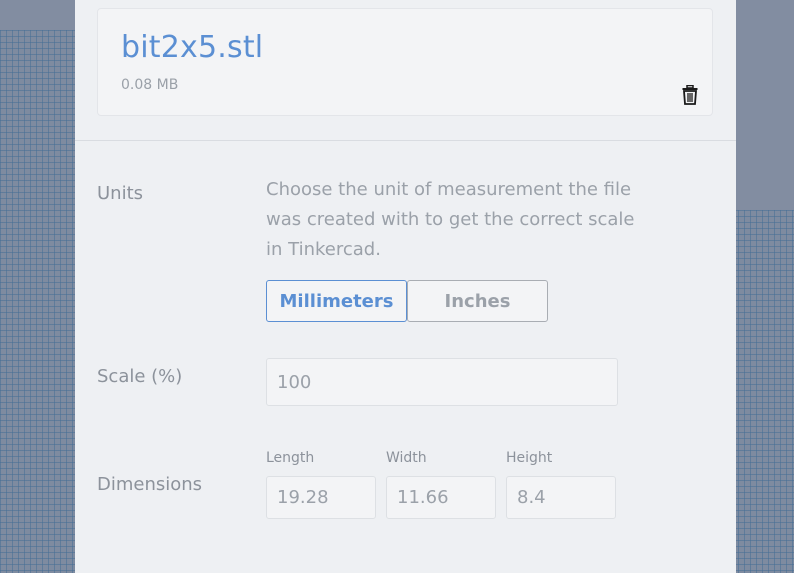 The height and width of the screenshot is (573, 794). What do you see at coordinates (690, 94) in the screenshot?
I see `trash-icon` at bounding box center [690, 94].